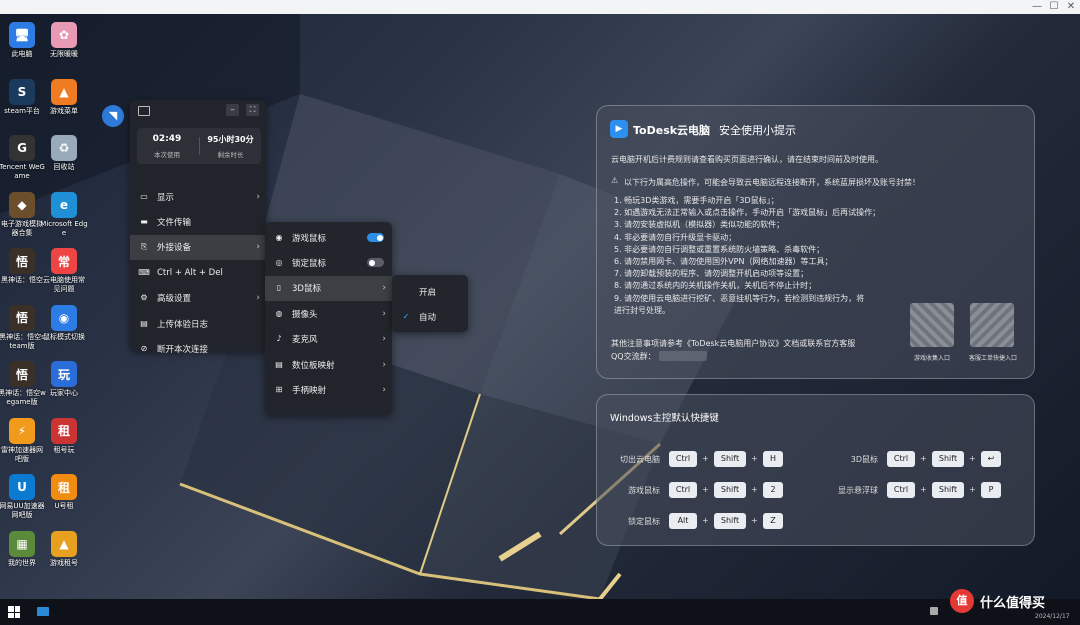 This screenshot has height=625, width=1080. Describe the element at coordinates (739, 298) in the screenshot. I see `tips-rule: 9. 请勿使用云电脑进行挖矿、恶意挂机等行为，若检测到违规行为，将` at that location.